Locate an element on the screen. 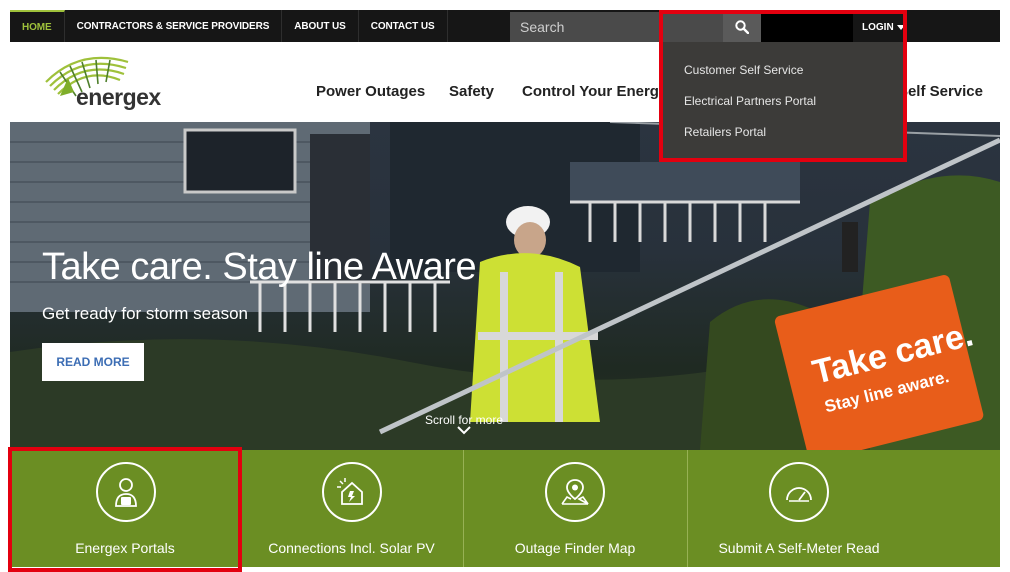 Image resolution: width=1010 pixels, height=572 pixels. hero-subtitle: Get ready for storm season is located at coordinates (145, 313).